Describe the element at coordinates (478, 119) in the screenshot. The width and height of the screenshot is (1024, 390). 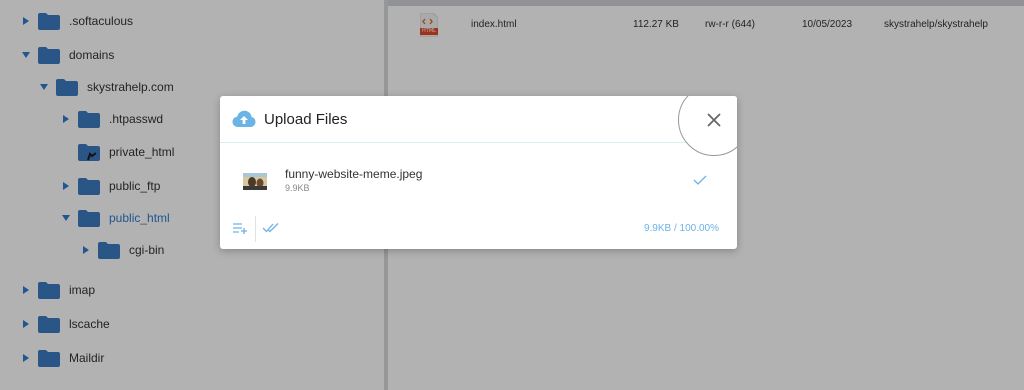
I see `upload-dialog-header: Upload Files` at that location.